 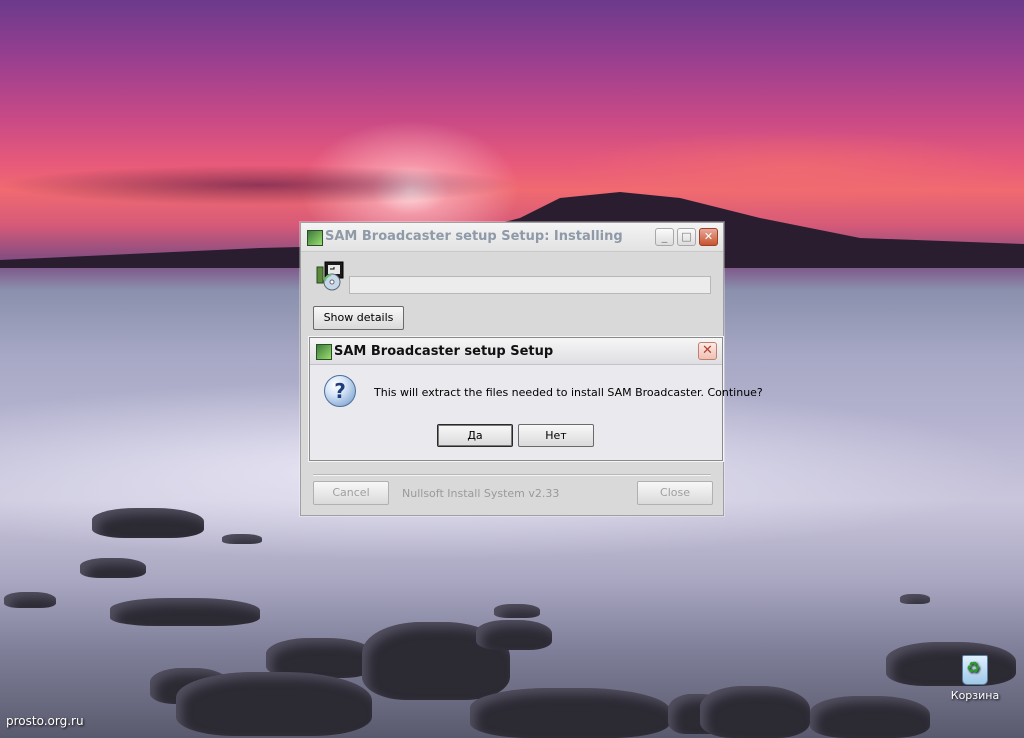 I want to click on window-close-button: ✕, so click(x=708, y=237).